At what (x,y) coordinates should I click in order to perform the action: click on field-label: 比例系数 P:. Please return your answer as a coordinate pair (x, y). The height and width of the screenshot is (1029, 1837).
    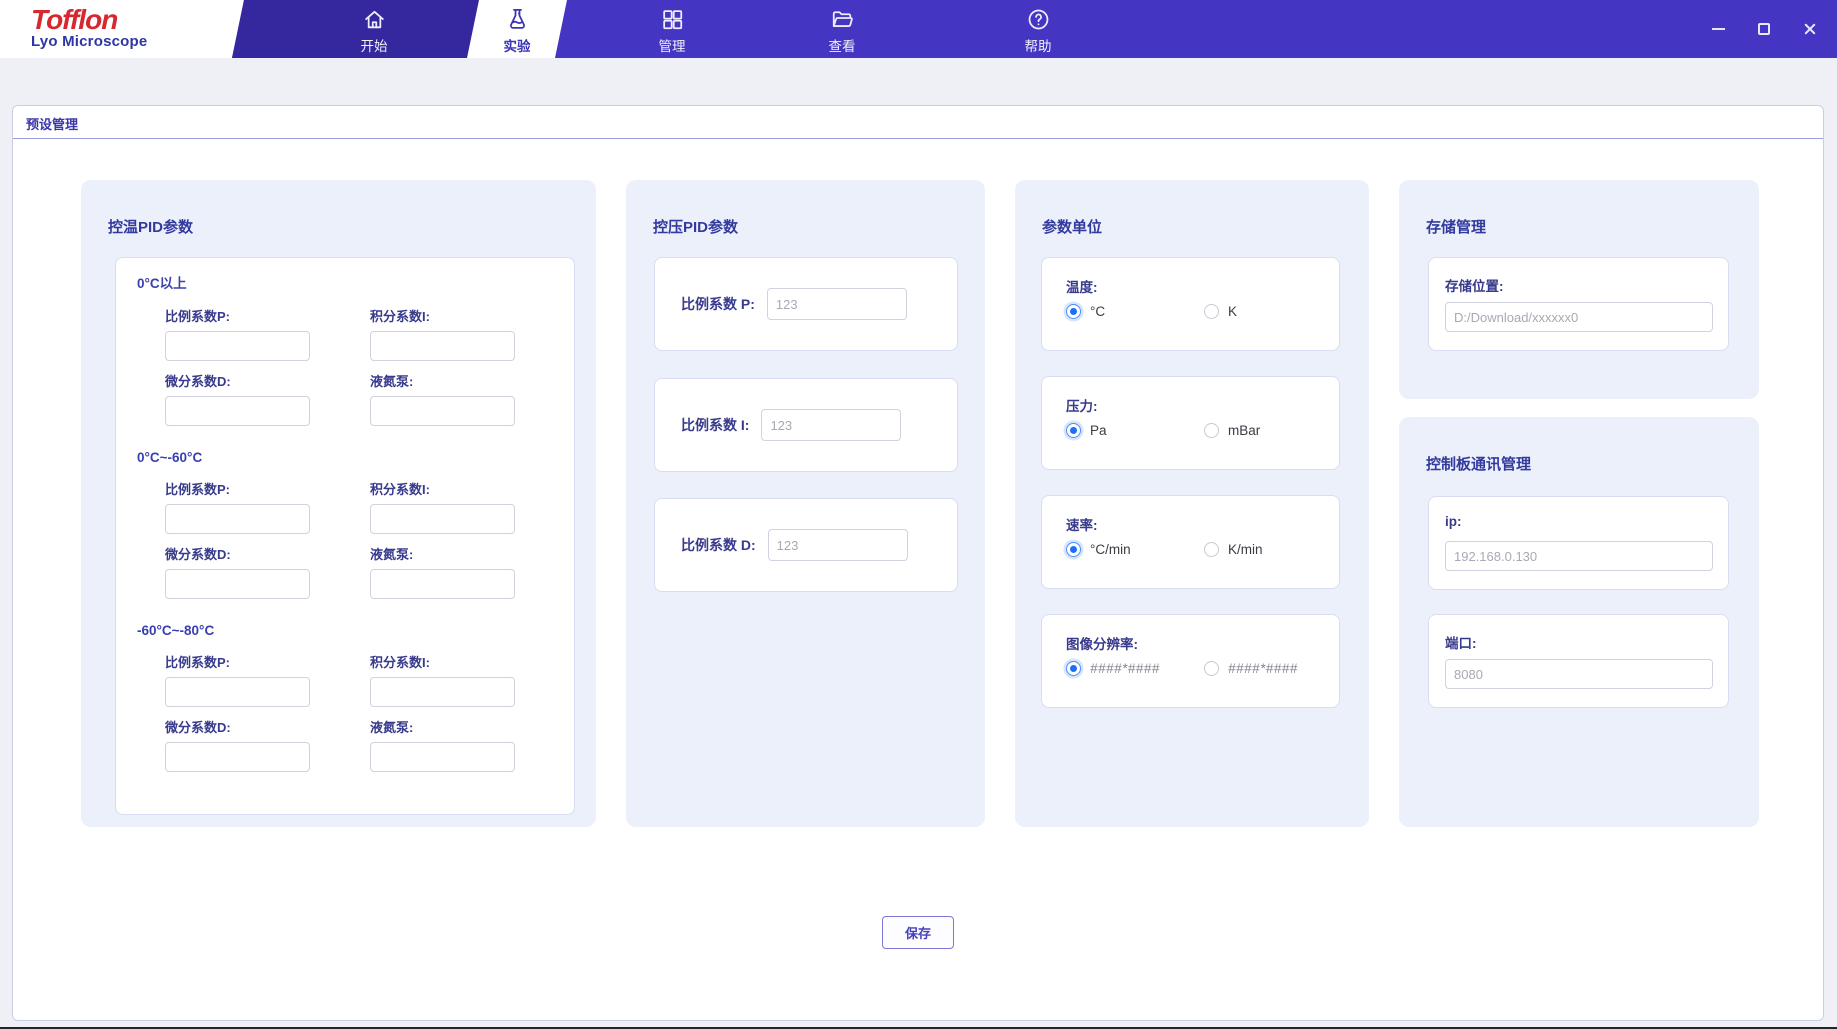
    Looking at the image, I should click on (718, 304).